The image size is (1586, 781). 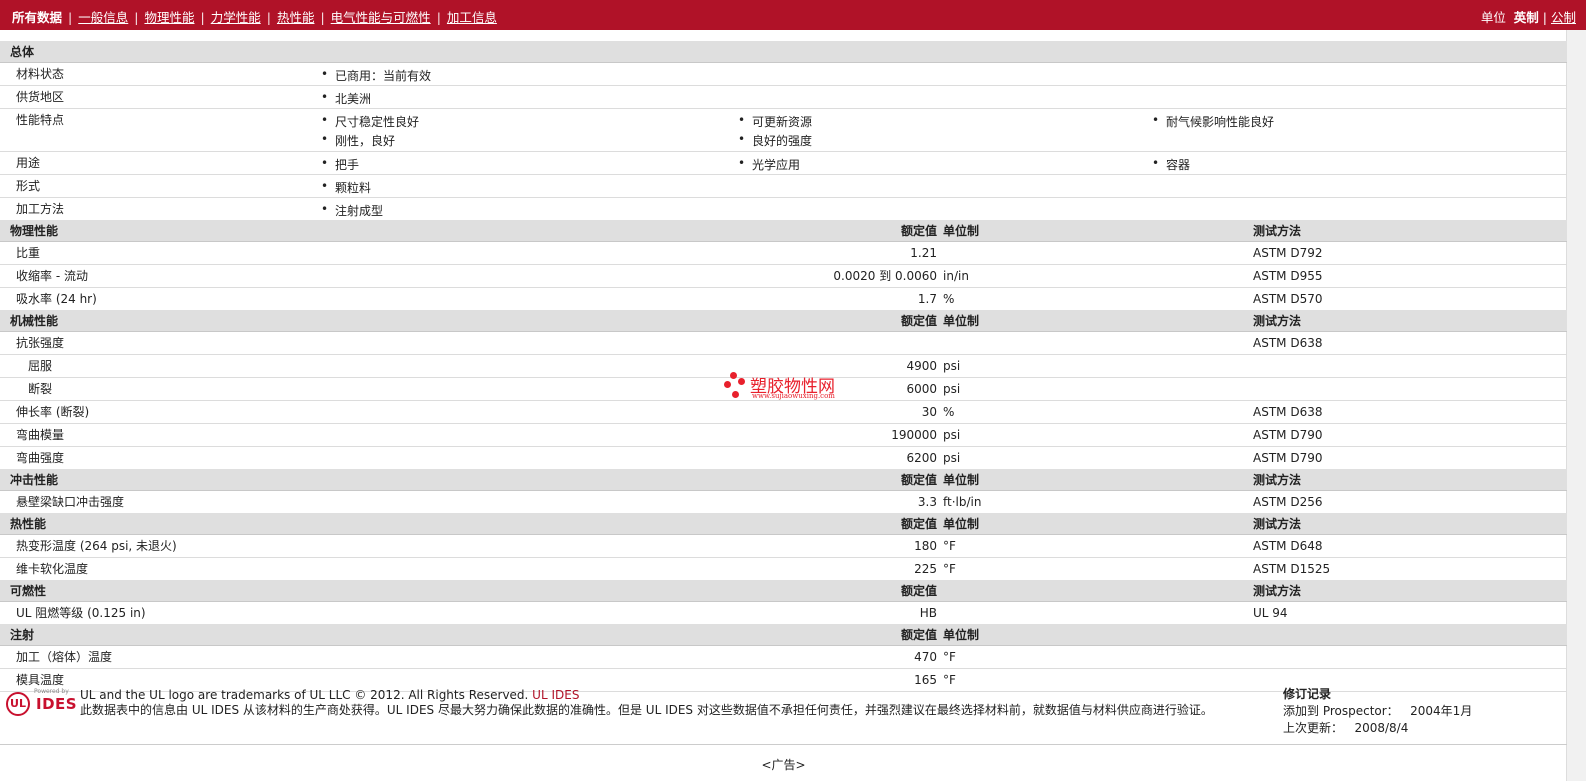 I want to click on table-row: 供货地区 北美洲, so click(x=783, y=97).